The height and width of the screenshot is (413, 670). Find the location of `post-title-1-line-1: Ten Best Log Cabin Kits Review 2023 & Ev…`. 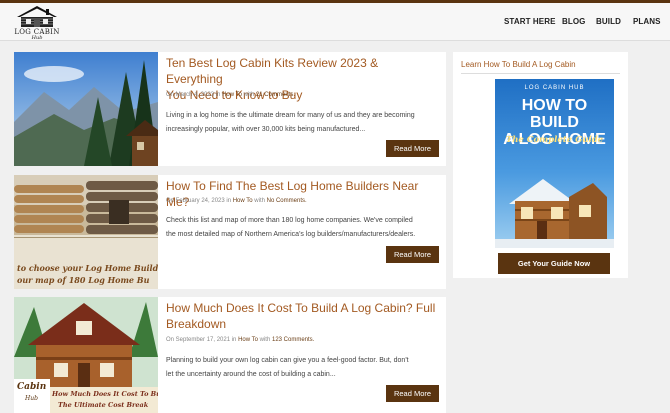

post-title-1-line-1: Ten Best Log Cabin Kits Review 2023 & Ev… is located at coordinates (272, 71).